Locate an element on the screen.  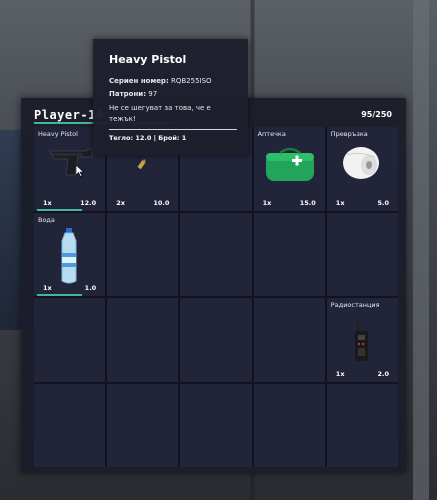
pistol-icon is located at coordinates (71, 162).